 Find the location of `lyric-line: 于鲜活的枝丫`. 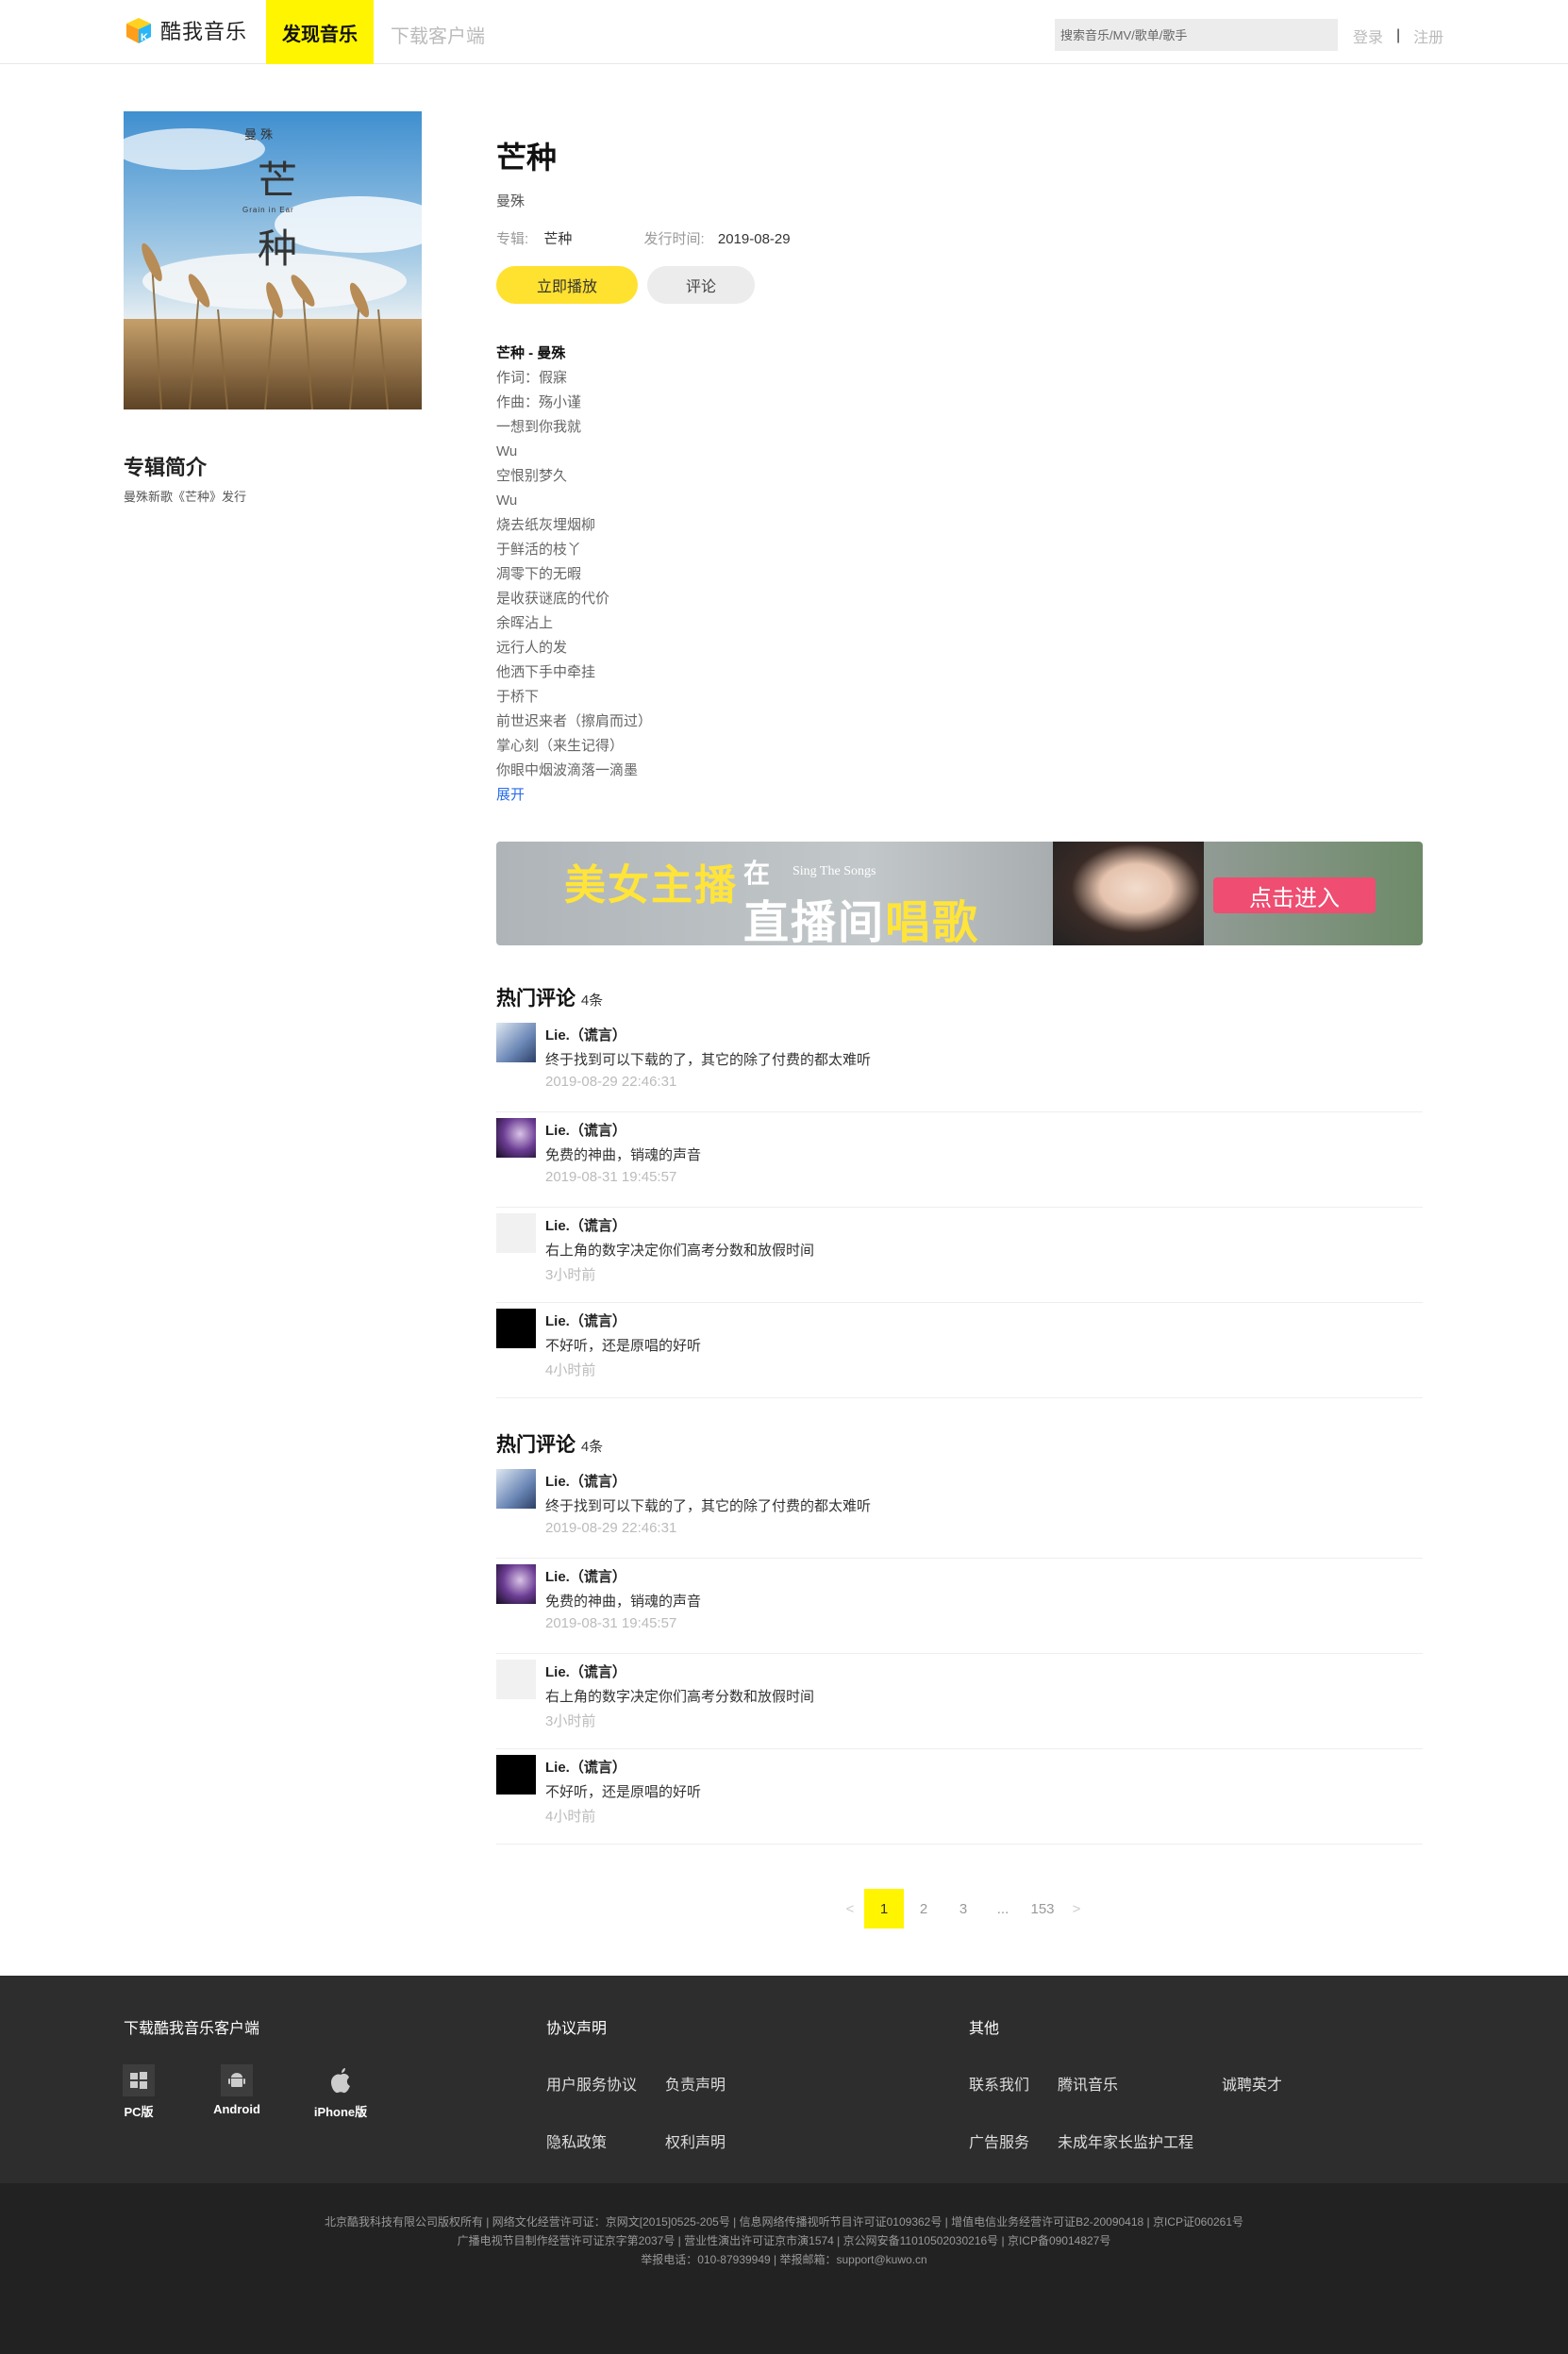

lyric-line: 于鲜活的枝丫 is located at coordinates (539, 550).